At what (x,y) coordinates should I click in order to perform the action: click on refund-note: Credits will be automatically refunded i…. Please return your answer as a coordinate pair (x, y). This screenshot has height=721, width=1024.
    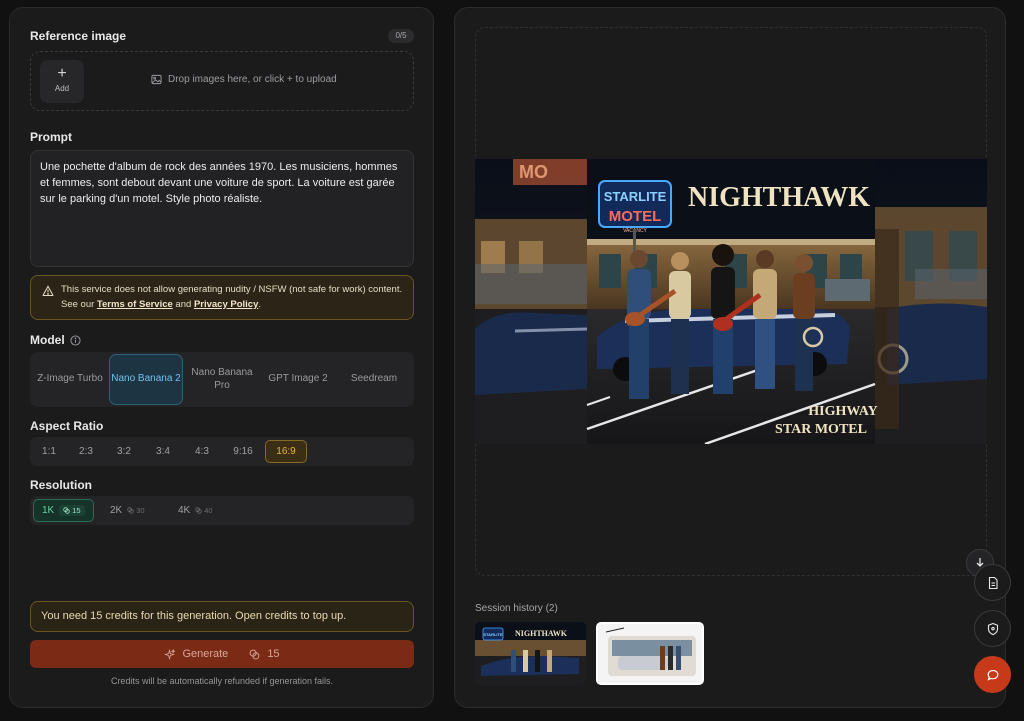
    Looking at the image, I should click on (222, 681).